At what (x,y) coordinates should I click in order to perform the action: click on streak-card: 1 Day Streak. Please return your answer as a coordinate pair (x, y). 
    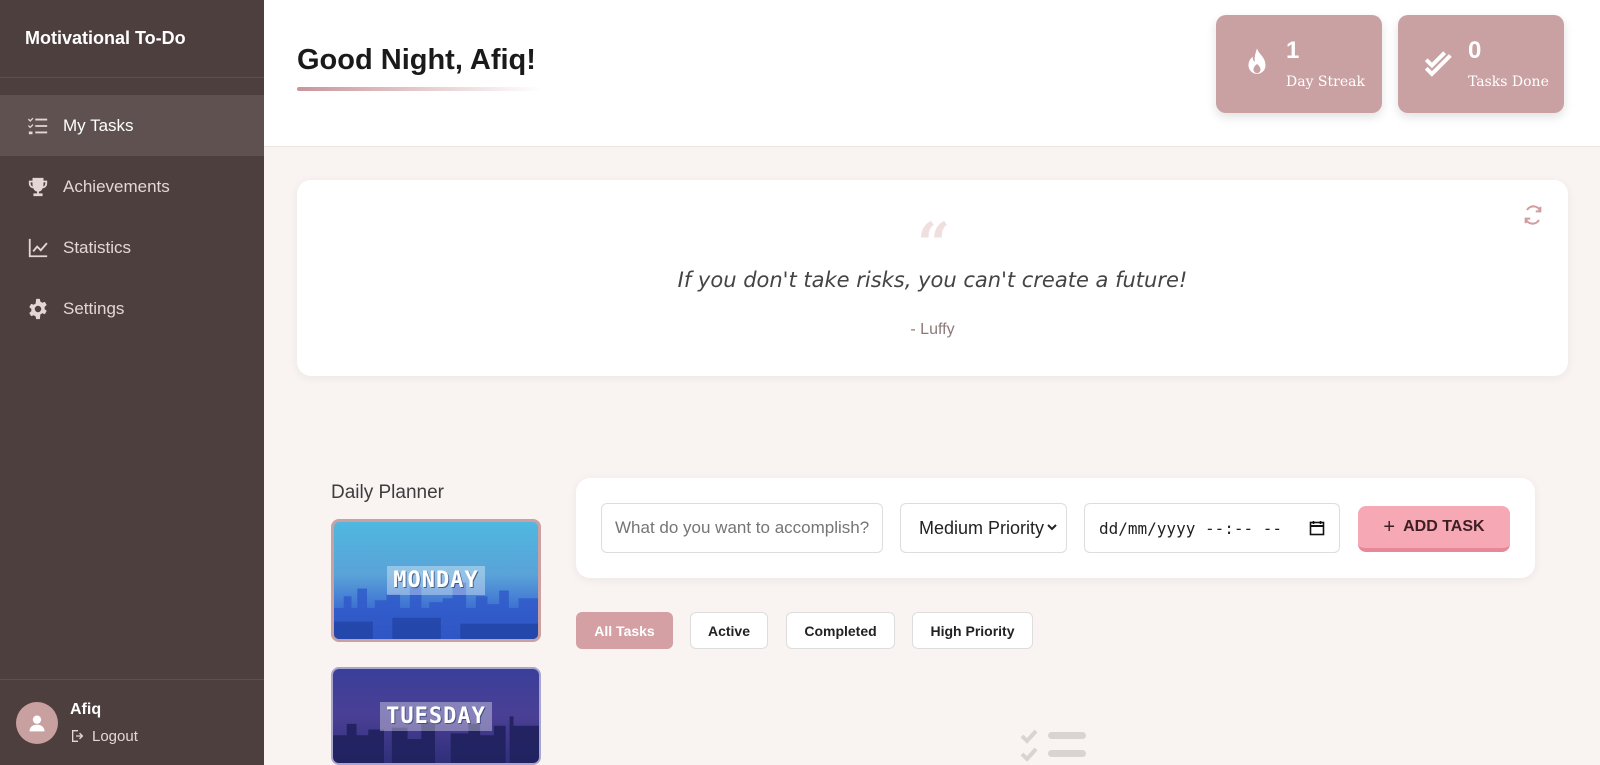
    Looking at the image, I should click on (1299, 64).